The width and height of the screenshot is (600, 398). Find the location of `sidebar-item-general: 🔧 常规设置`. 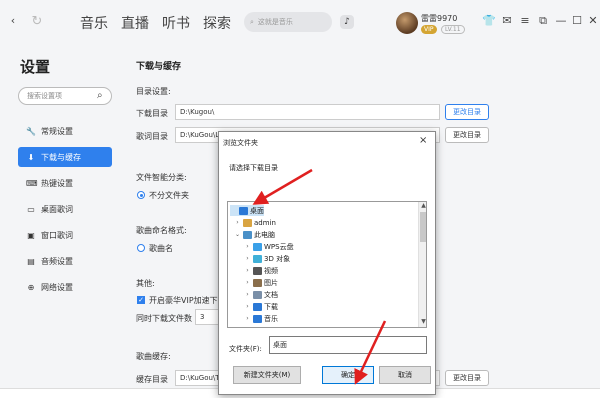

sidebar-item-general: 🔧 常规设置 is located at coordinates (65, 131).